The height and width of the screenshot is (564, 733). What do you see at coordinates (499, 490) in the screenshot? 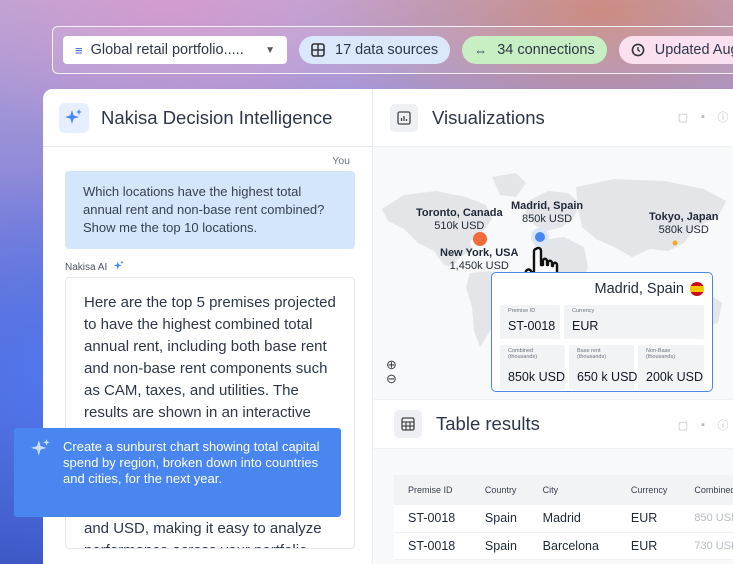
I see `column-header: Country` at bounding box center [499, 490].